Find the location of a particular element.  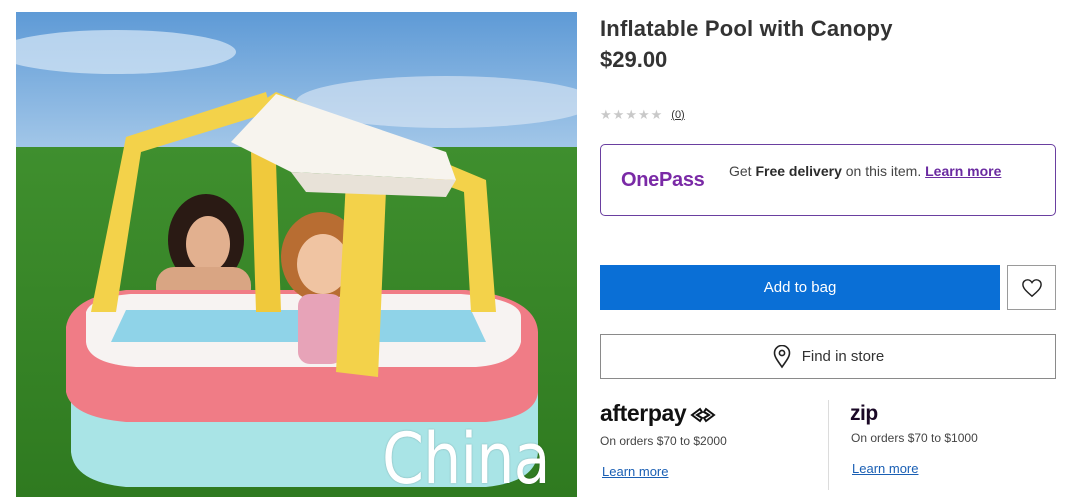

afterpay-learn-more-link: Learn more is located at coordinates (635, 471).